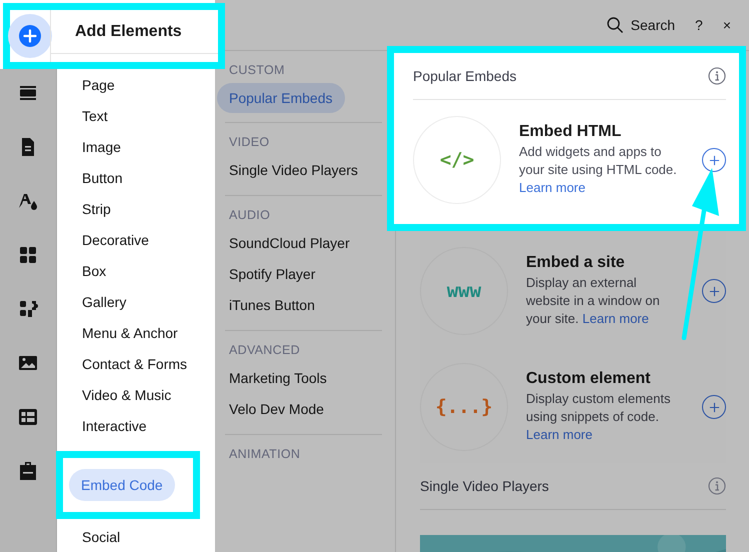  What do you see at coordinates (272, 274) in the screenshot?
I see `subcategory-item: Spotify Player` at bounding box center [272, 274].